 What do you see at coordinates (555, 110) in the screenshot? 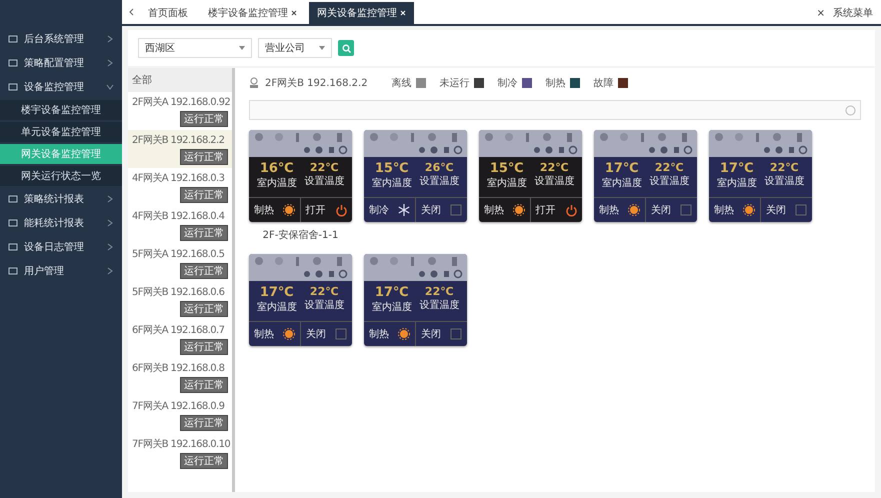
I see `search-field` at bounding box center [555, 110].